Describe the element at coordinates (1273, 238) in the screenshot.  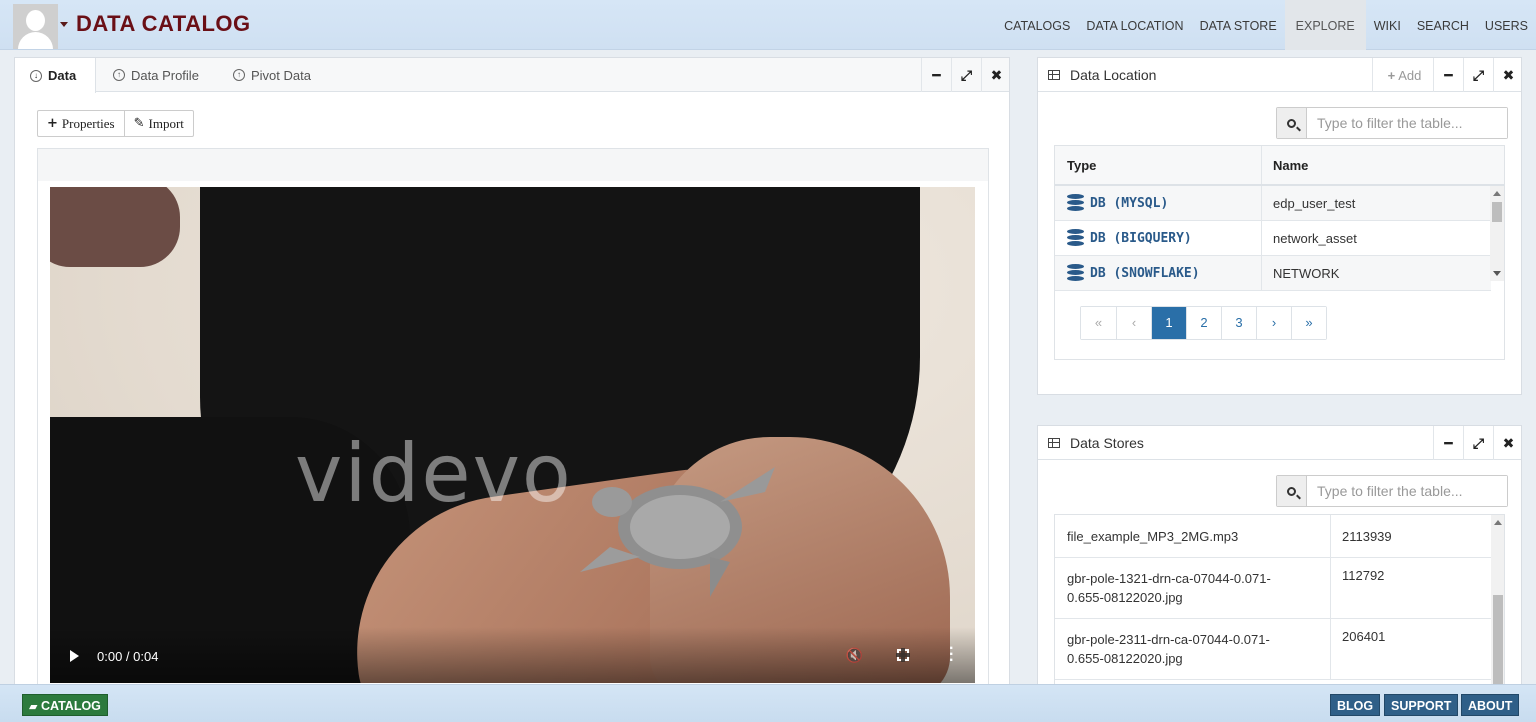
I see `table-row: DB (BIGQUERY) network_asset` at that location.